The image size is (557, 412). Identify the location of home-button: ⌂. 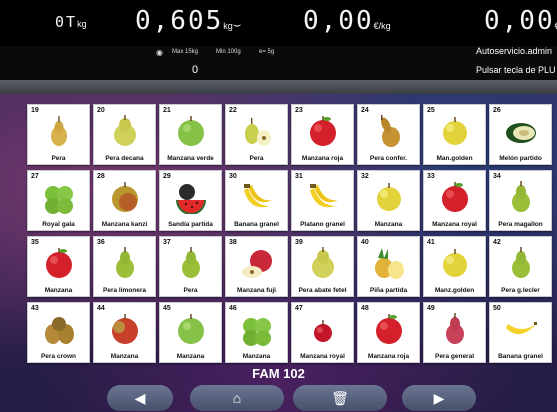
(237, 398).